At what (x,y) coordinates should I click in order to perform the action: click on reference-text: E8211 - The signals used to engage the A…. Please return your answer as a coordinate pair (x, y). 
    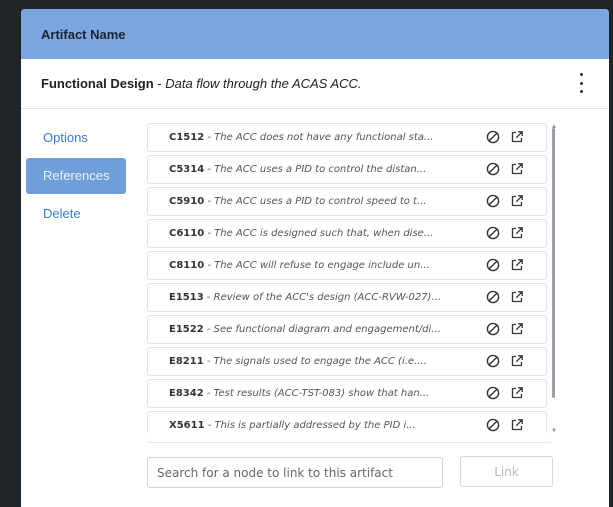
    Looking at the image, I should click on (303, 361).